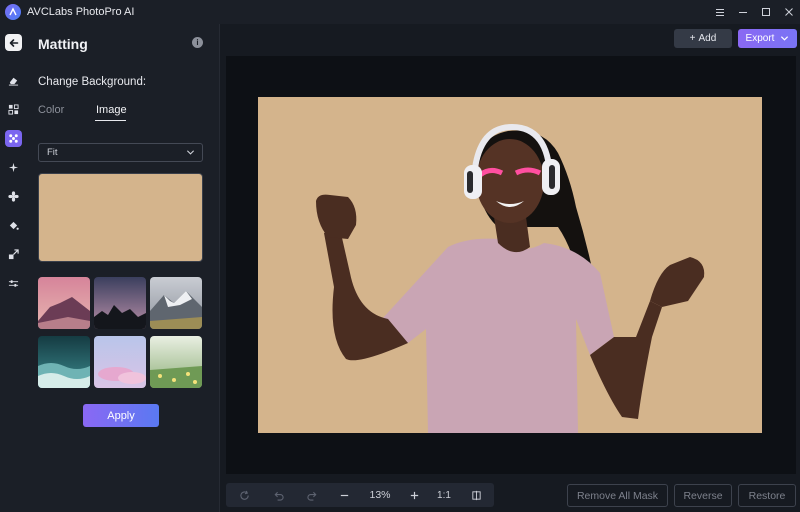 The height and width of the screenshot is (512, 800). What do you see at coordinates (13, 138) in the screenshot?
I see `matting-icon` at bounding box center [13, 138].